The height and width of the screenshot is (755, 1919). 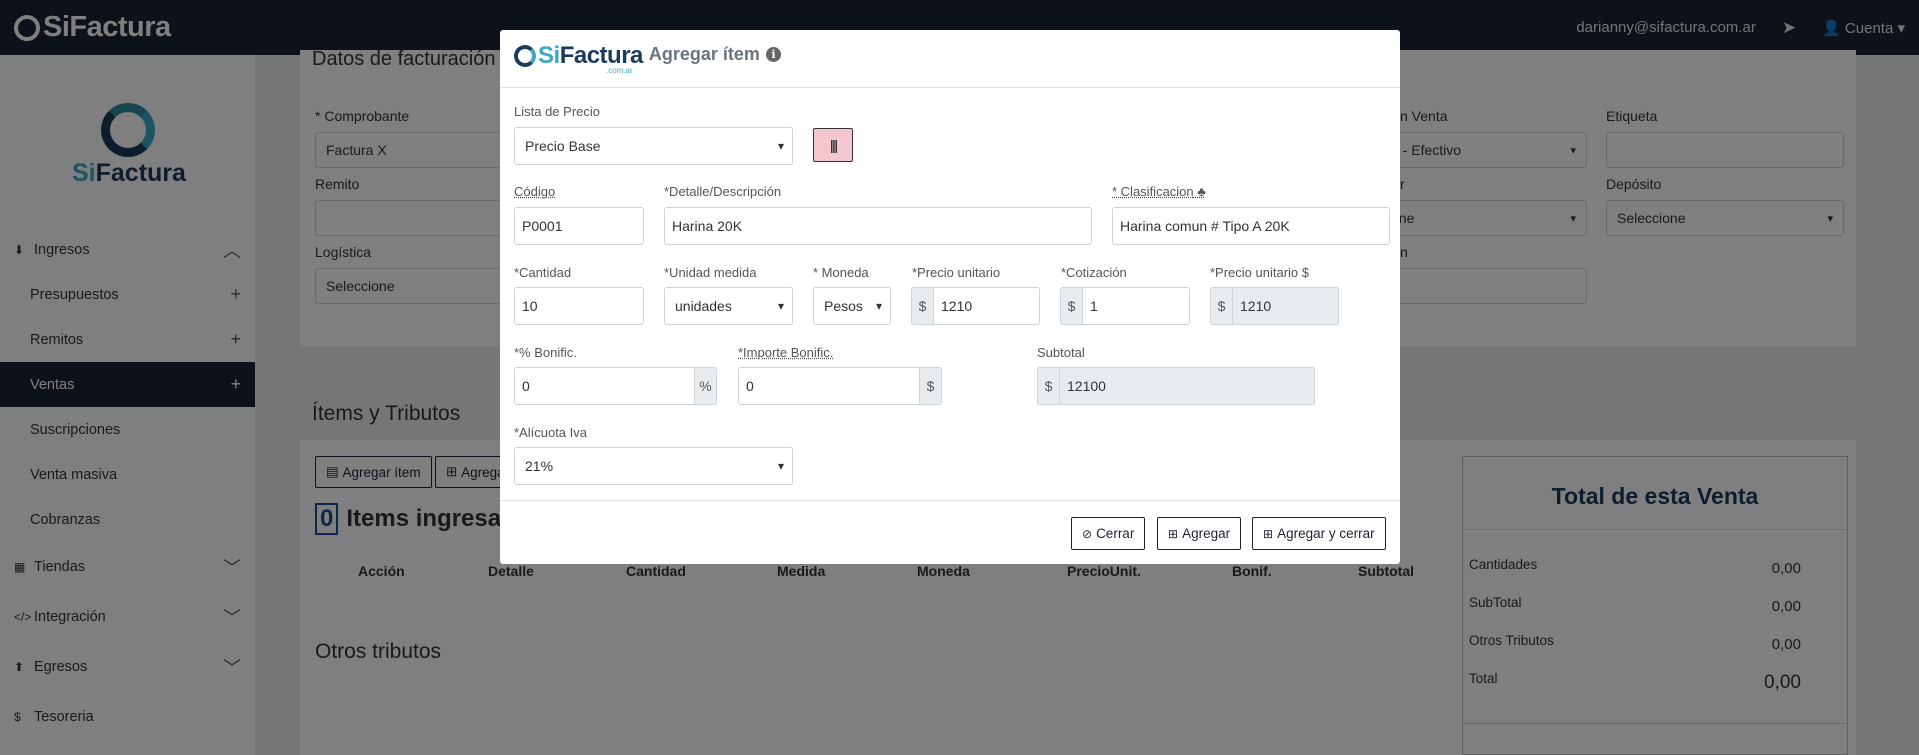 What do you see at coordinates (525, 56) in the screenshot?
I see `modal-logo-ring-icon` at bounding box center [525, 56].